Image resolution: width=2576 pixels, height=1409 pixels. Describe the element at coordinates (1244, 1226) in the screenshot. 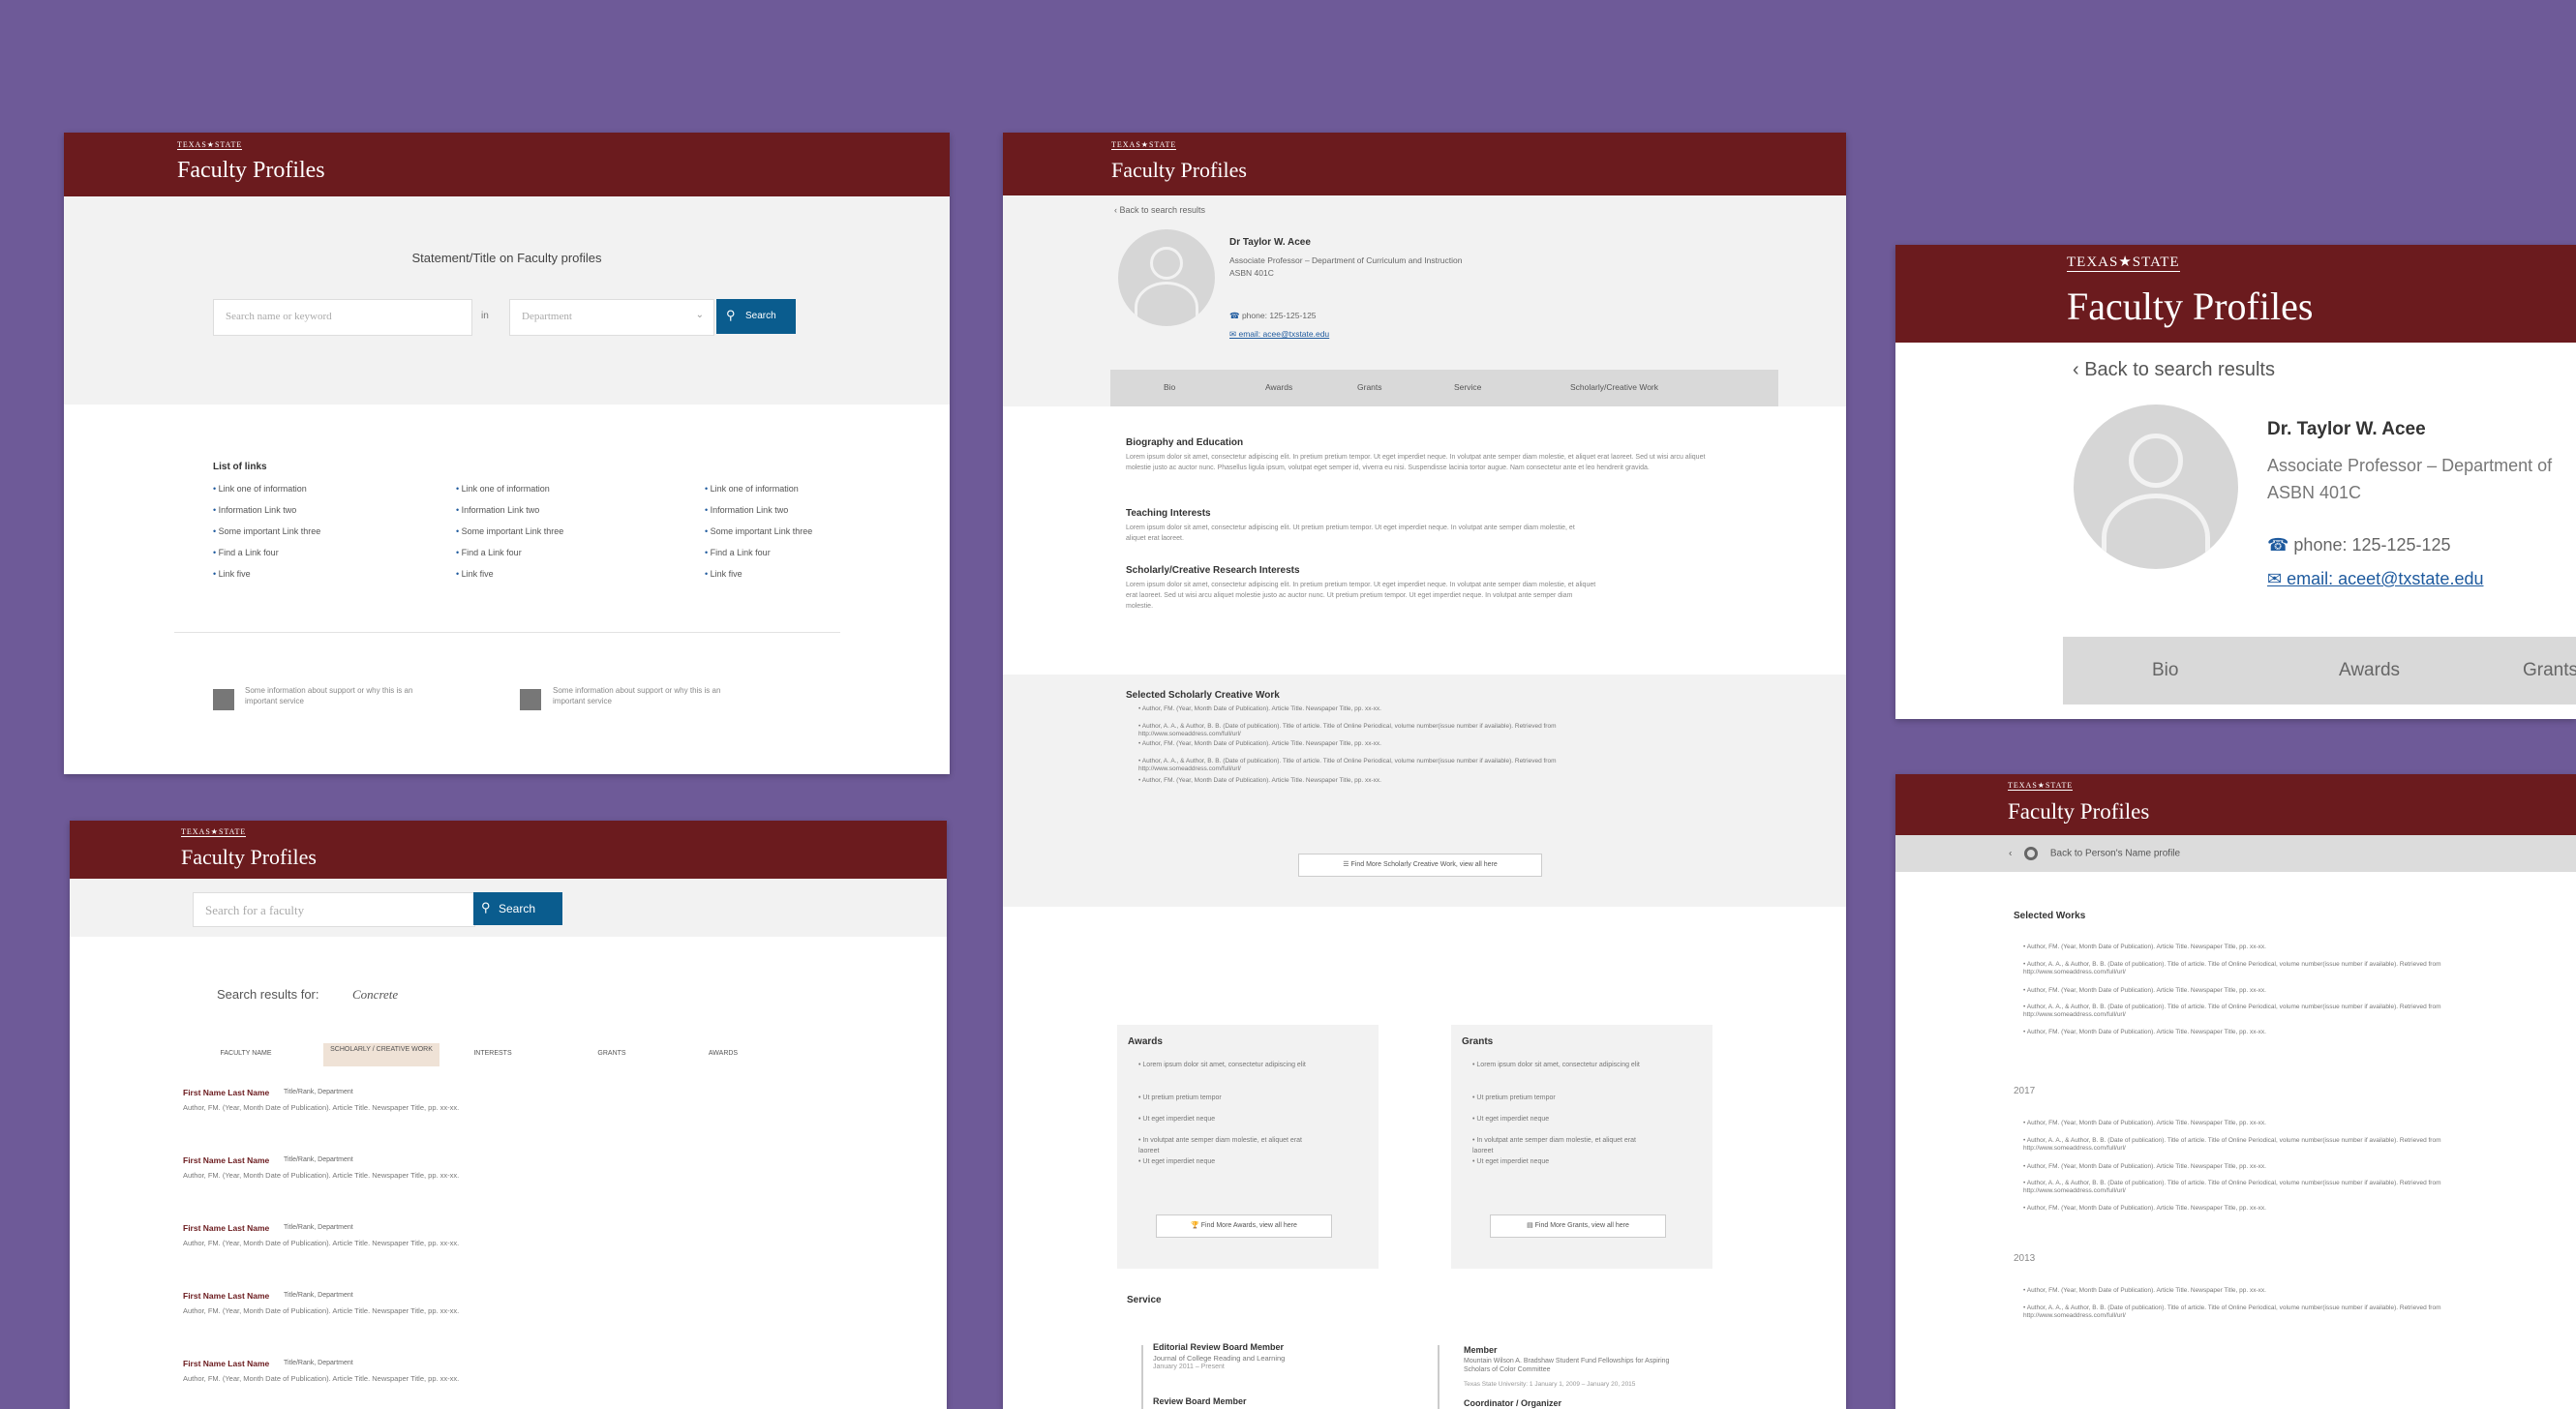

I see `more-awards-button: 🏆 Find More Awards, view all here` at that location.